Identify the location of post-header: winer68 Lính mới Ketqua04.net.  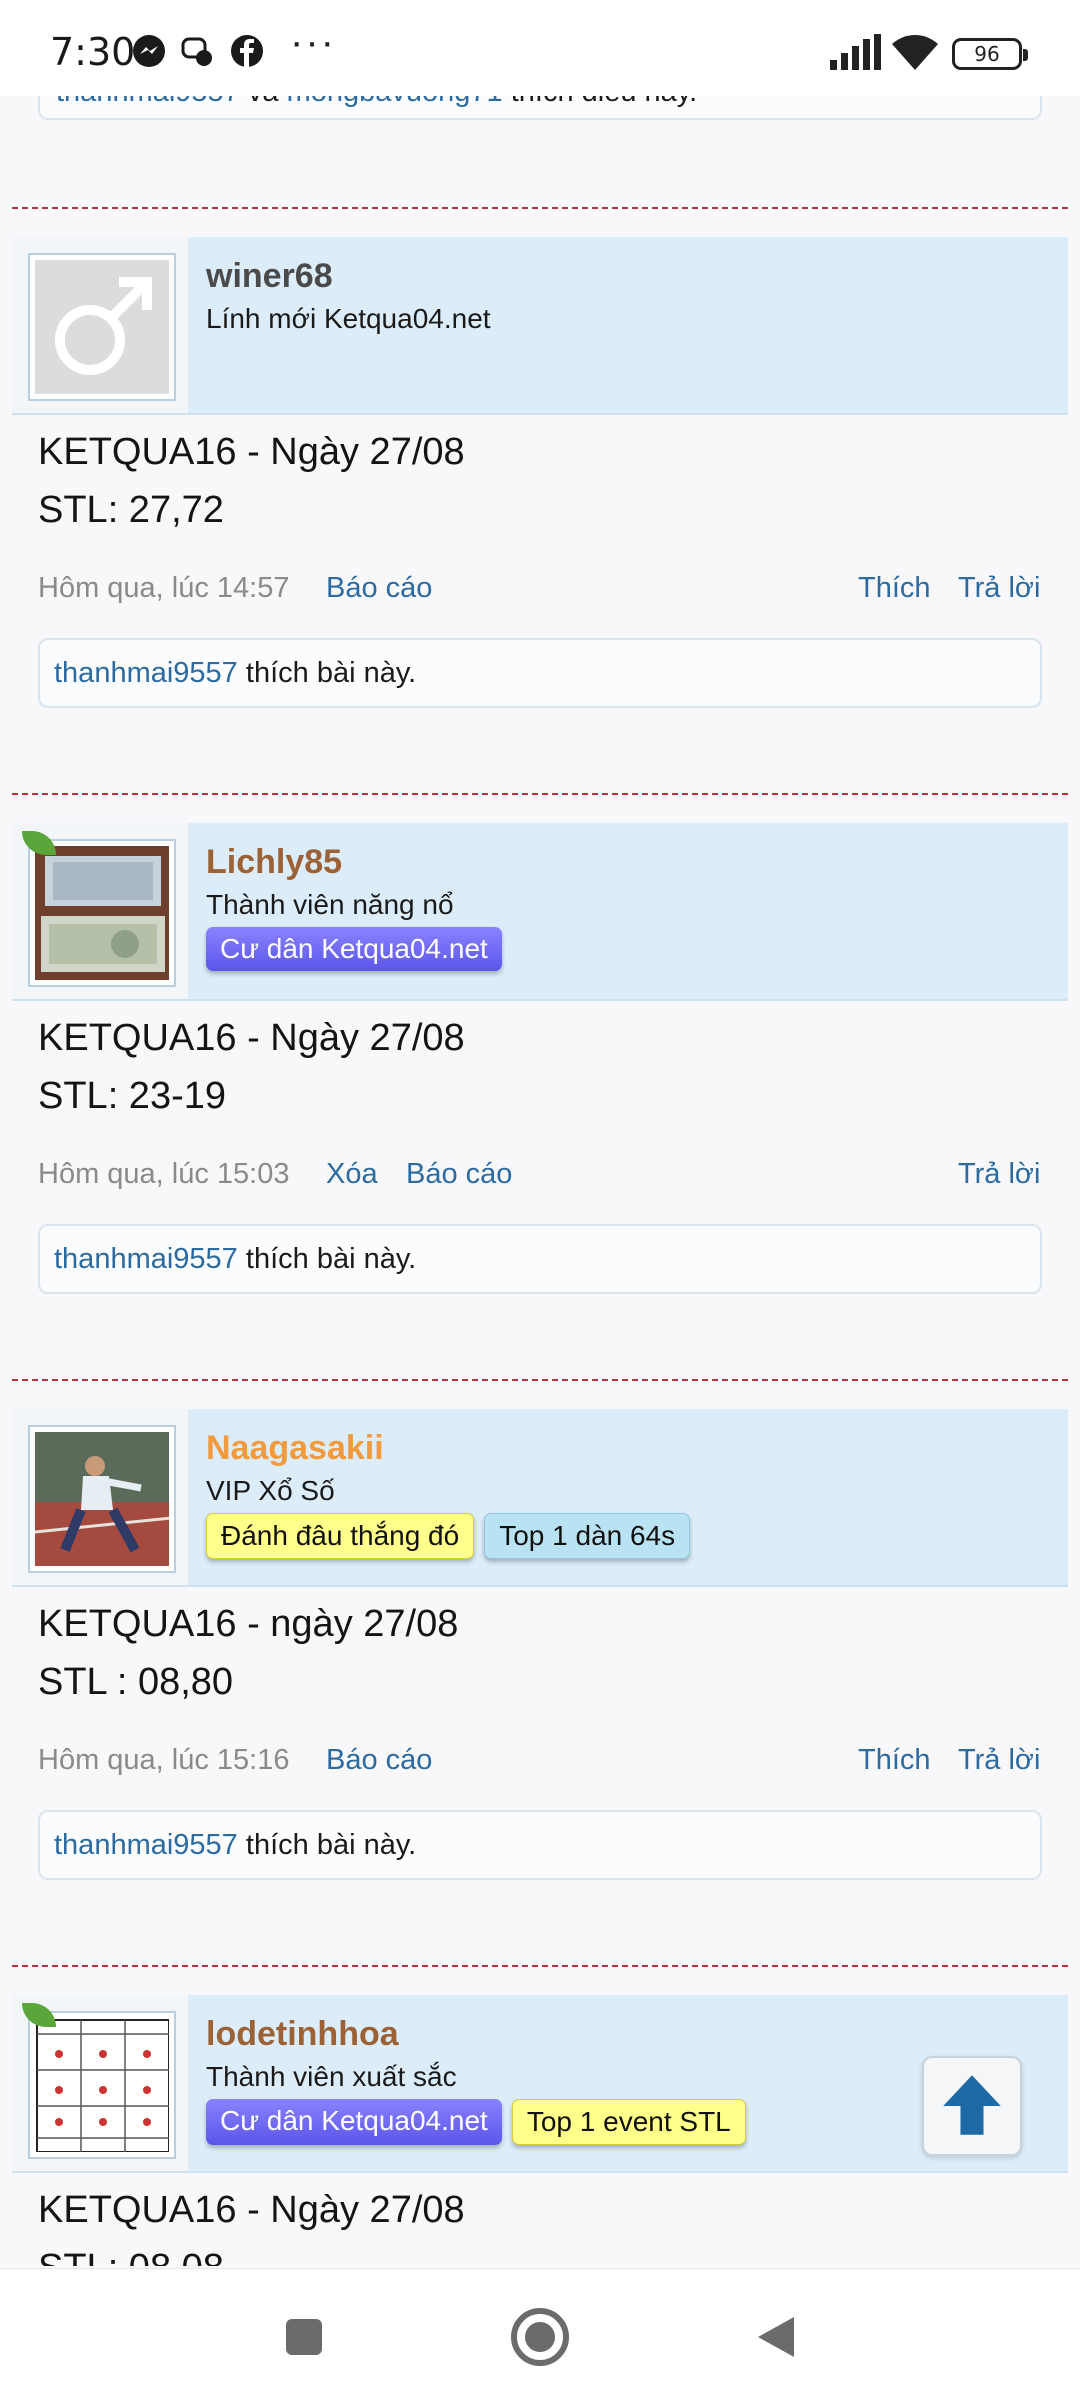
(540, 326).